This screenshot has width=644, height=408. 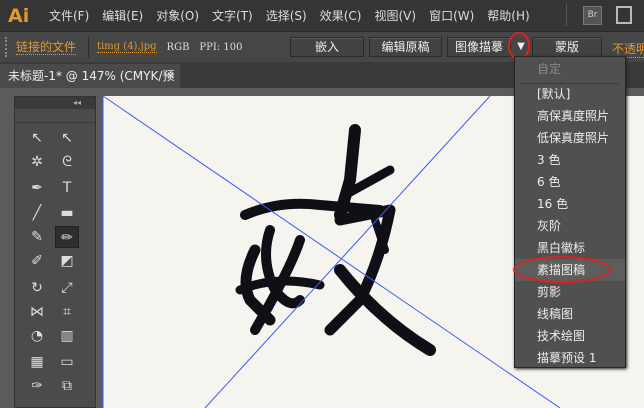 I want to click on menu-item-default: [默认], so click(x=570, y=94).